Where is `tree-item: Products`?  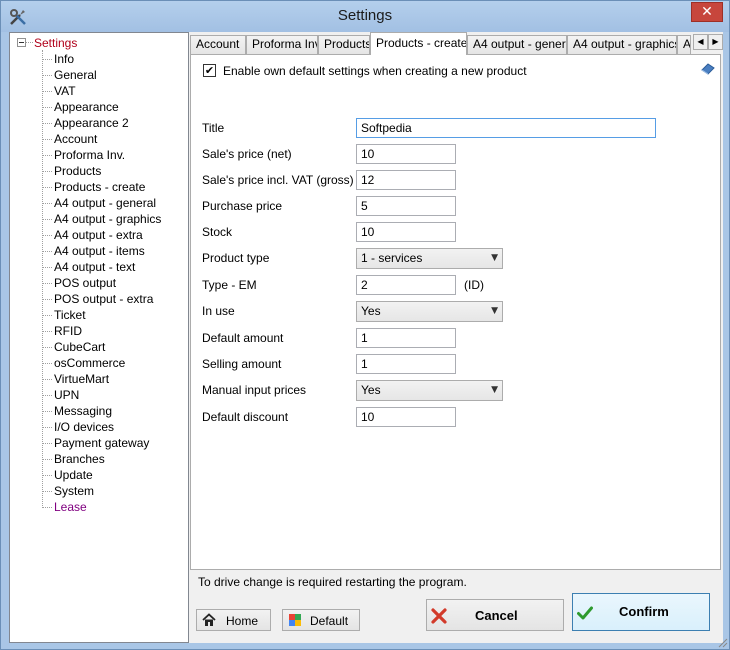
tree-item: Products is located at coordinates (71, 171).